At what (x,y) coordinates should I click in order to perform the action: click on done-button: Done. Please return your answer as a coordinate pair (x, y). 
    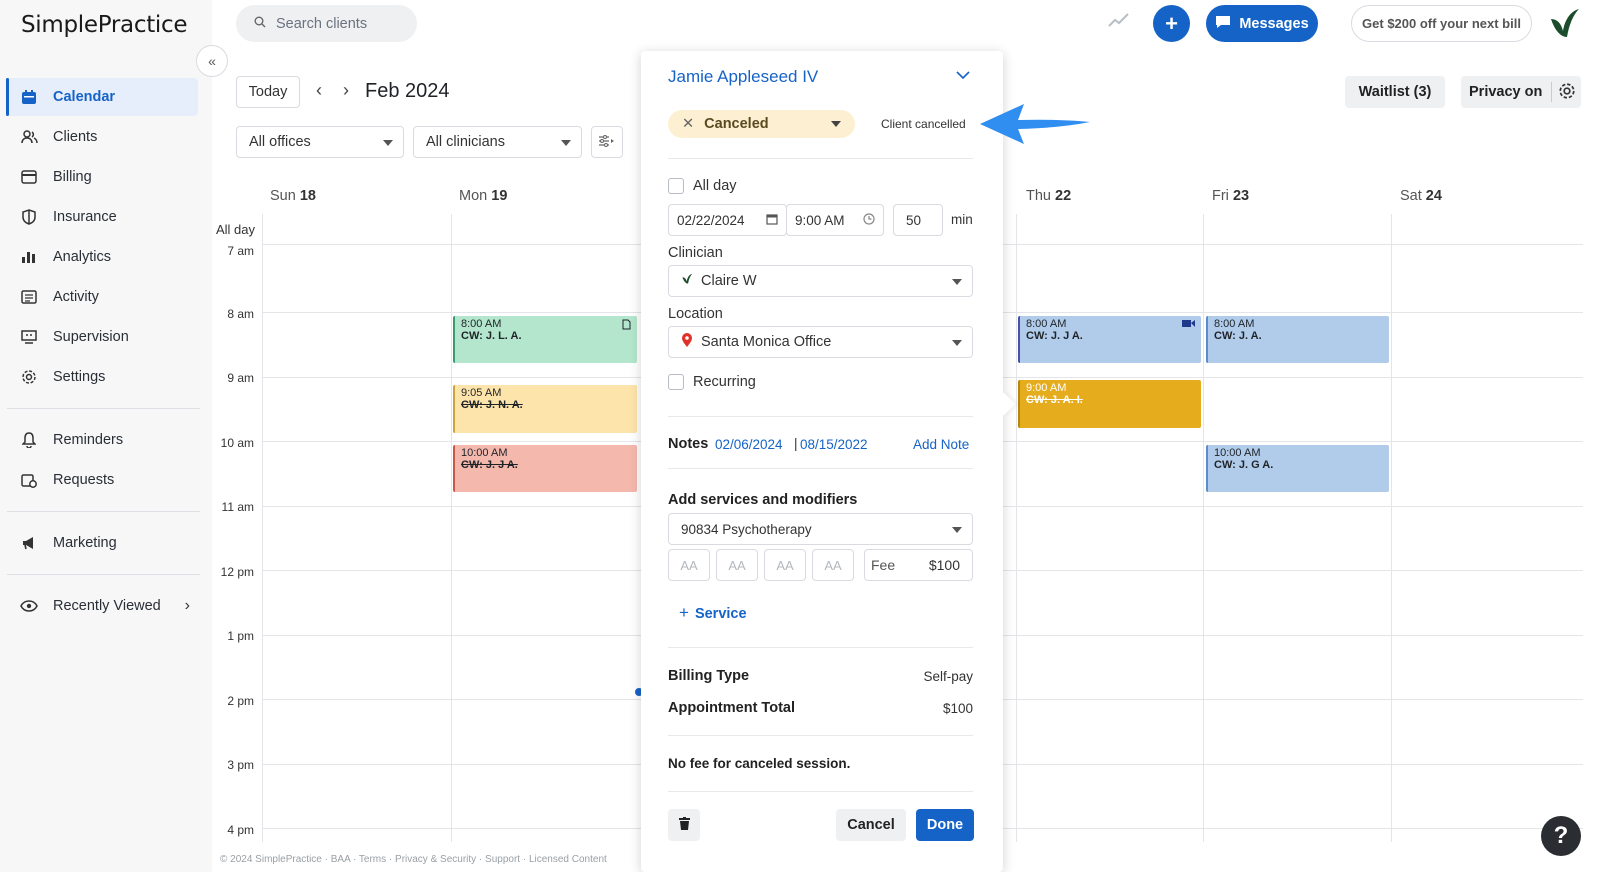
    Looking at the image, I should click on (945, 825).